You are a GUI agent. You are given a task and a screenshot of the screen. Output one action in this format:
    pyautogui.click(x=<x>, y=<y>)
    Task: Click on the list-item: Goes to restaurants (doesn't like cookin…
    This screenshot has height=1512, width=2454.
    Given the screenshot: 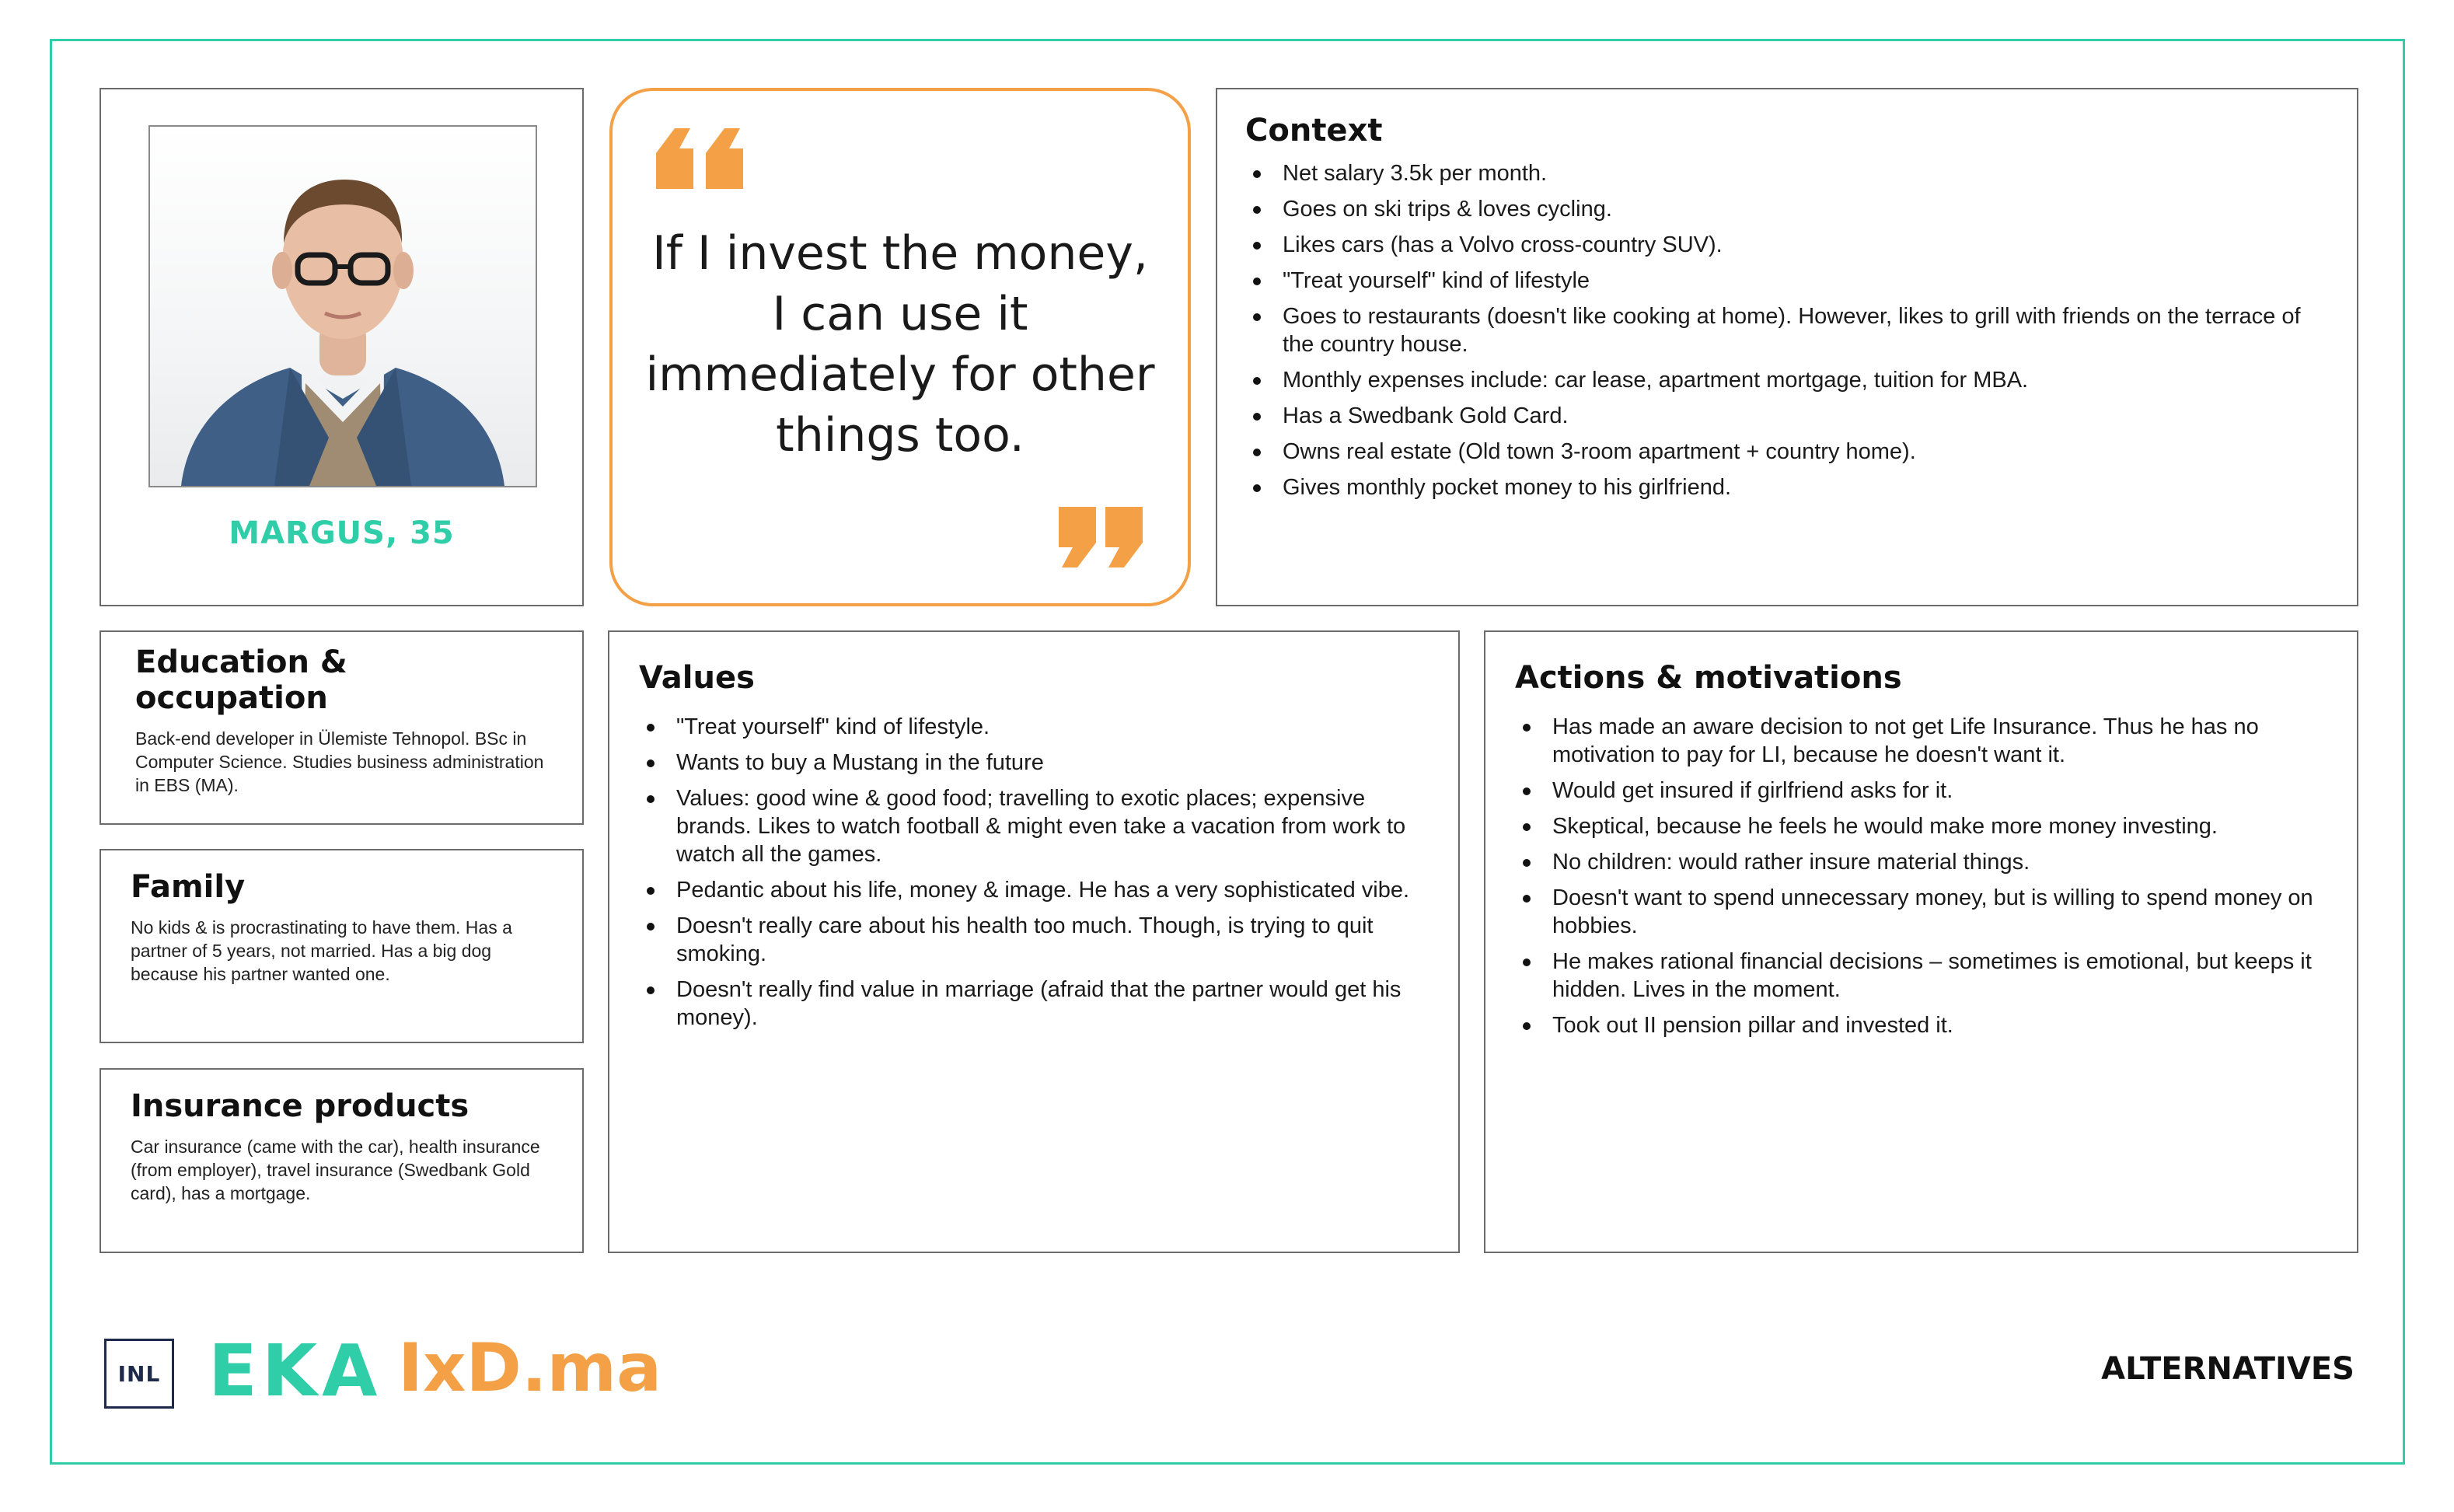 What is the action you would take?
    pyautogui.click(x=1787, y=330)
    